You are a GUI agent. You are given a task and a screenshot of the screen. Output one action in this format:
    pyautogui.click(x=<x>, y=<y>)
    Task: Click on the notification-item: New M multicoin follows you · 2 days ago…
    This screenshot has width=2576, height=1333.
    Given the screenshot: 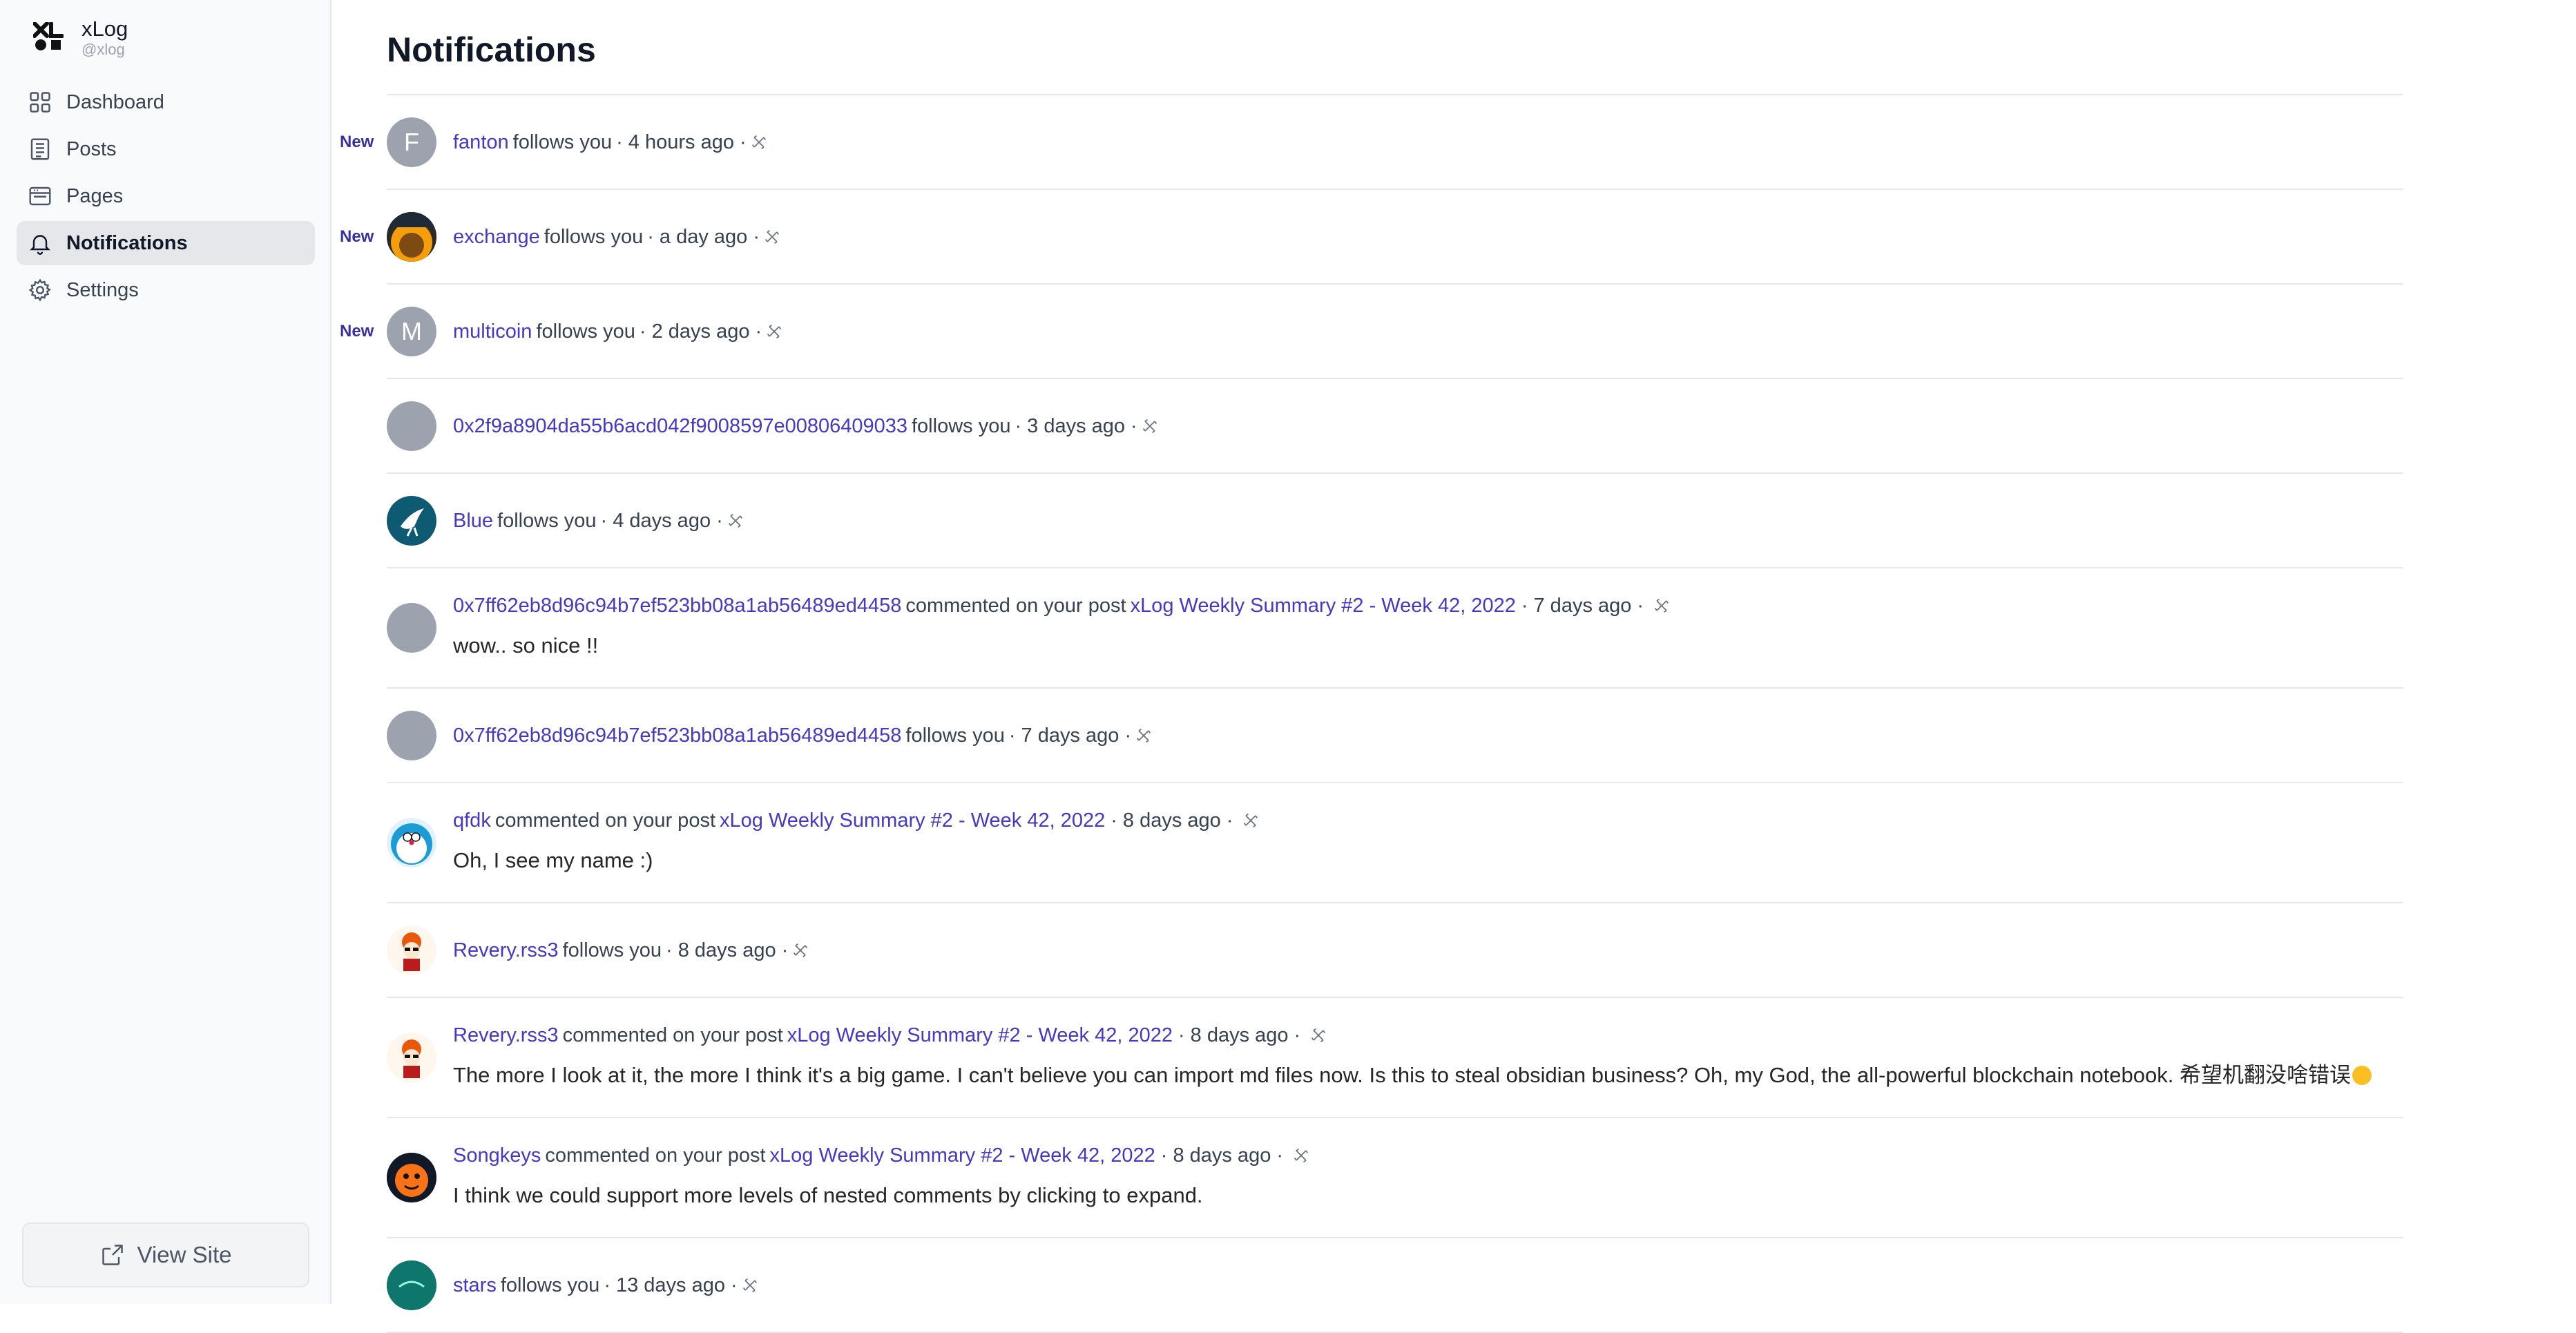 What is the action you would take?
    pyautogui.click(x=1371, y=332)
    